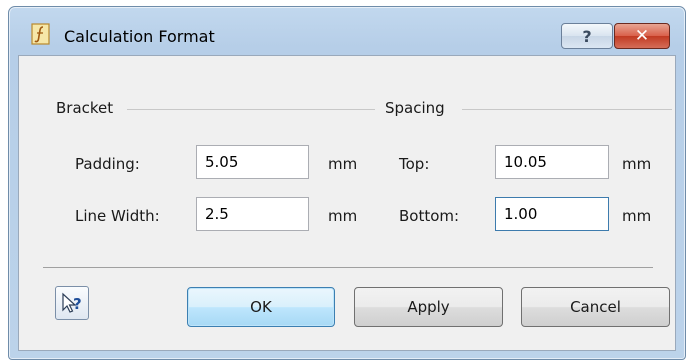  What do you see at coordinates (252, 162) in the screenshot?
I see `padding-input: 5.05` at bounding box center [252, 162].